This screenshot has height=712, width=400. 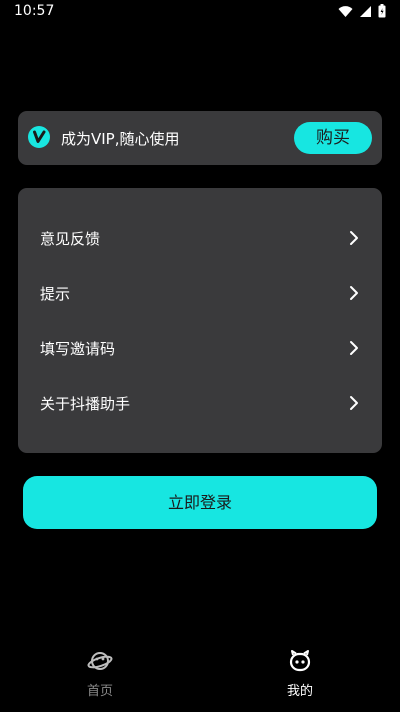 What do you see at coordinates (70, 239) in the screenshot?
I see `menu-item-label: 意见反馈` at bounding box center [70, 239].